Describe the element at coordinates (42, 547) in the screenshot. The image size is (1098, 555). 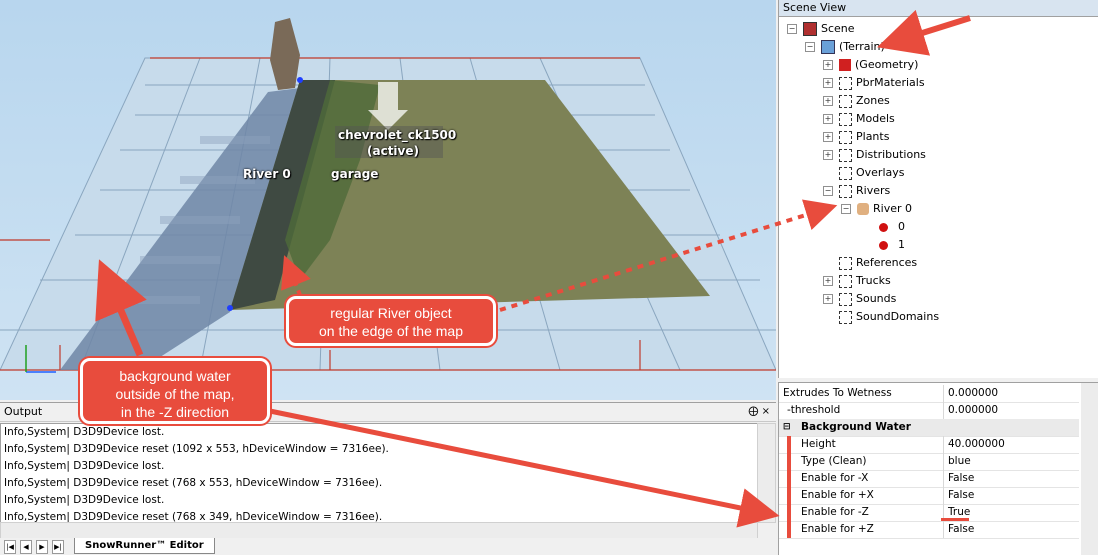
I see `nav-next-icon: ▶` at that location.